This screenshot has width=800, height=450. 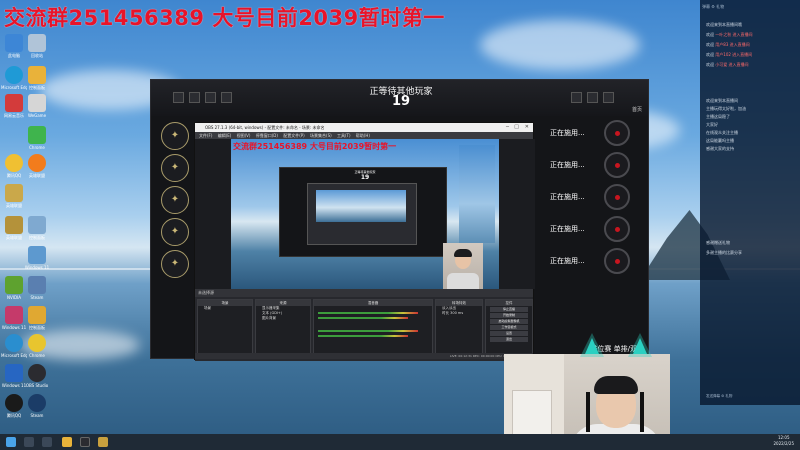 What do you see at coordinates (509, 309) in the screenshot?
I see `stop-streaming-button: 停止直播` at bounding box center [509, 309].